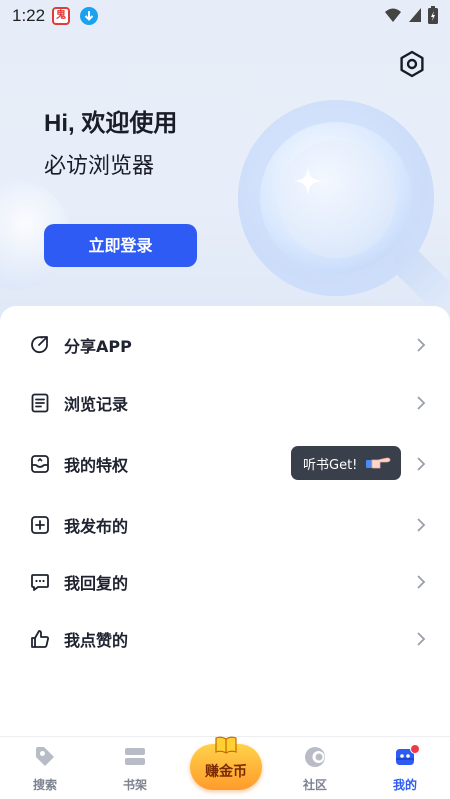 This screenshot has width=450, height=799. I want to click on earn-coins-label: 赚金币, so click(226, 772).